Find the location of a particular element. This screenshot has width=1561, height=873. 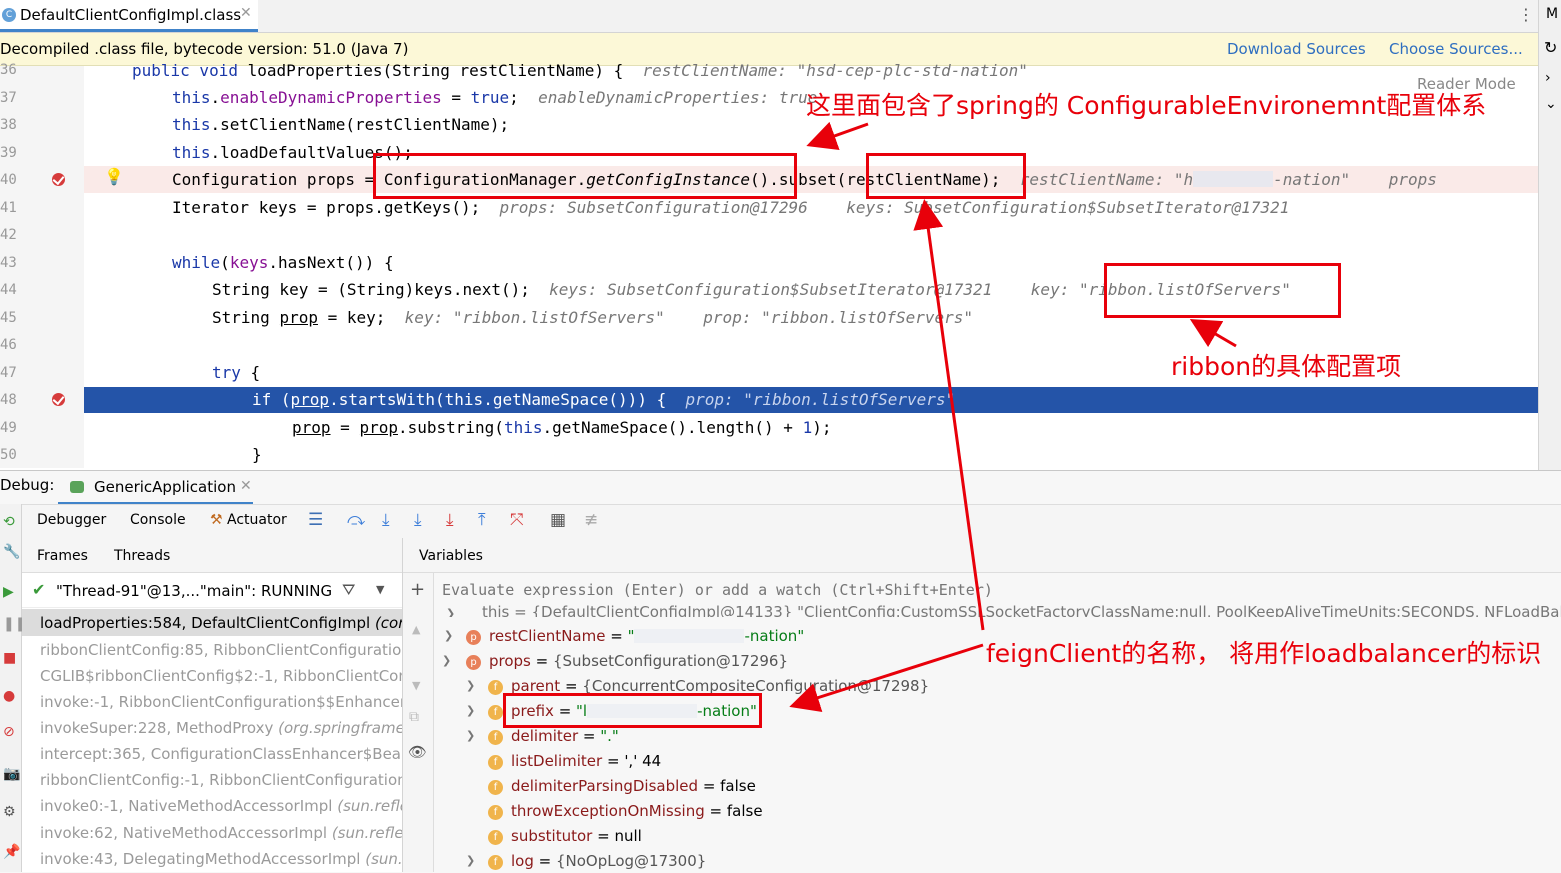

arrow-feign-prefix is located at coordinates (886, 677).